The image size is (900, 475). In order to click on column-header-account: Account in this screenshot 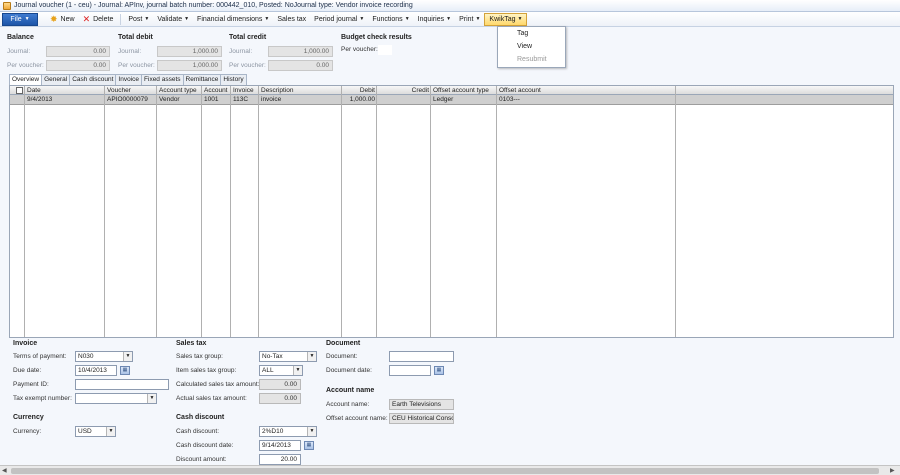, I will do `click(216, 90)`.